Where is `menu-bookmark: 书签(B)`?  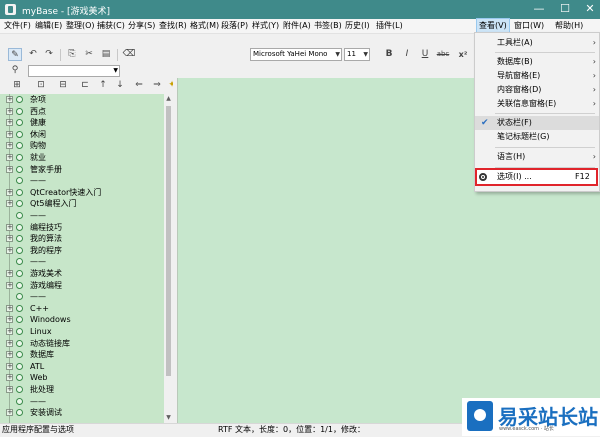 menu-bookmark: 书签(B) is located at coordinates (328, 26).